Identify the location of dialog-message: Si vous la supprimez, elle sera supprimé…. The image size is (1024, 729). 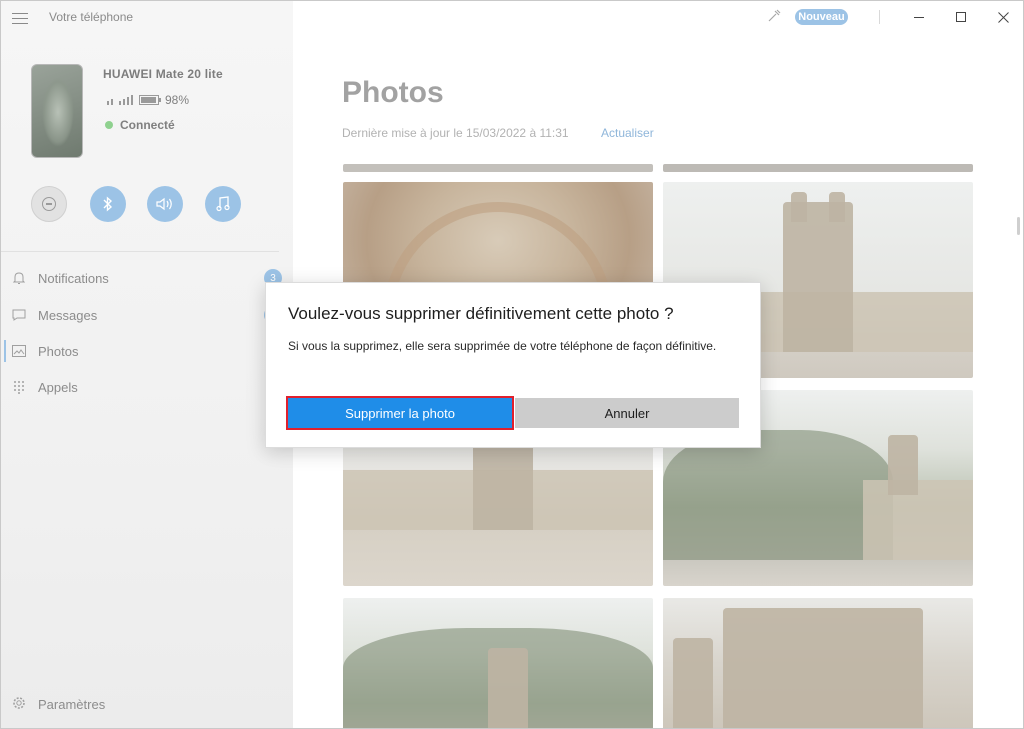
(502, 346).